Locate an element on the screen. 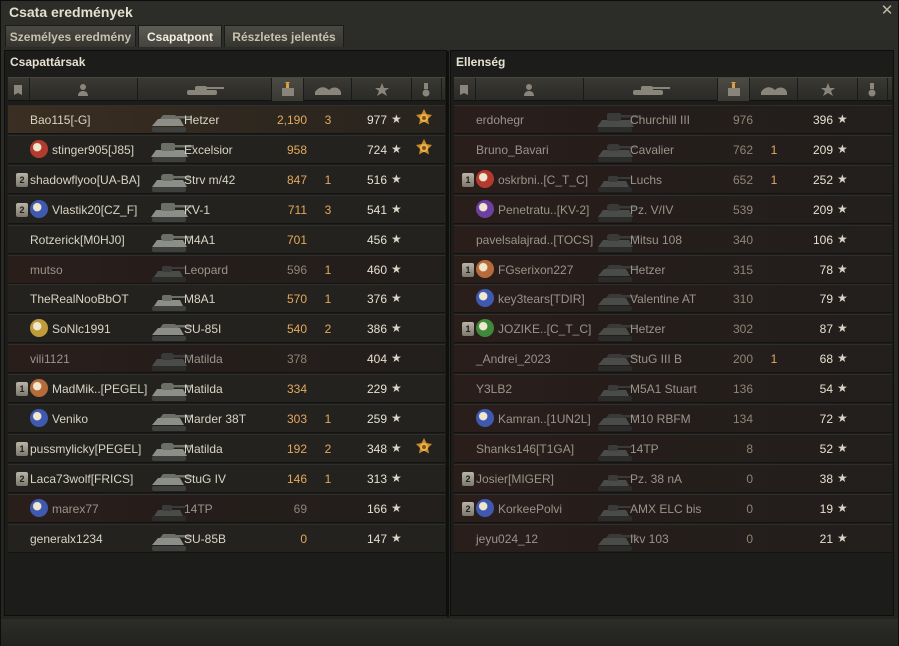 The height and width of the screenshot is (646, 899). ally-player-row: marex77 14TP 69 166 ★ is located at coordinates (226, 508).